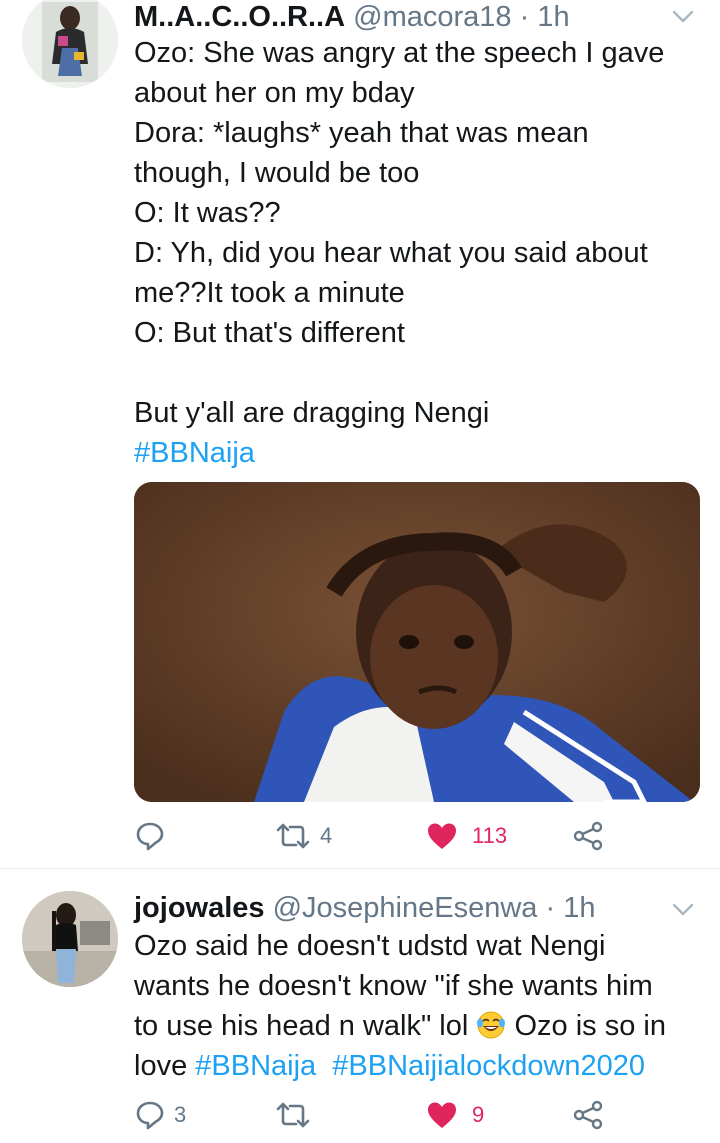 Image resolution: width=720 pixels, height=1143 pixels. Describe the element at coordinates (361, 133) in the screenshot. I see `text-line: Dora: *laughs* yeah that was mean` at that location.